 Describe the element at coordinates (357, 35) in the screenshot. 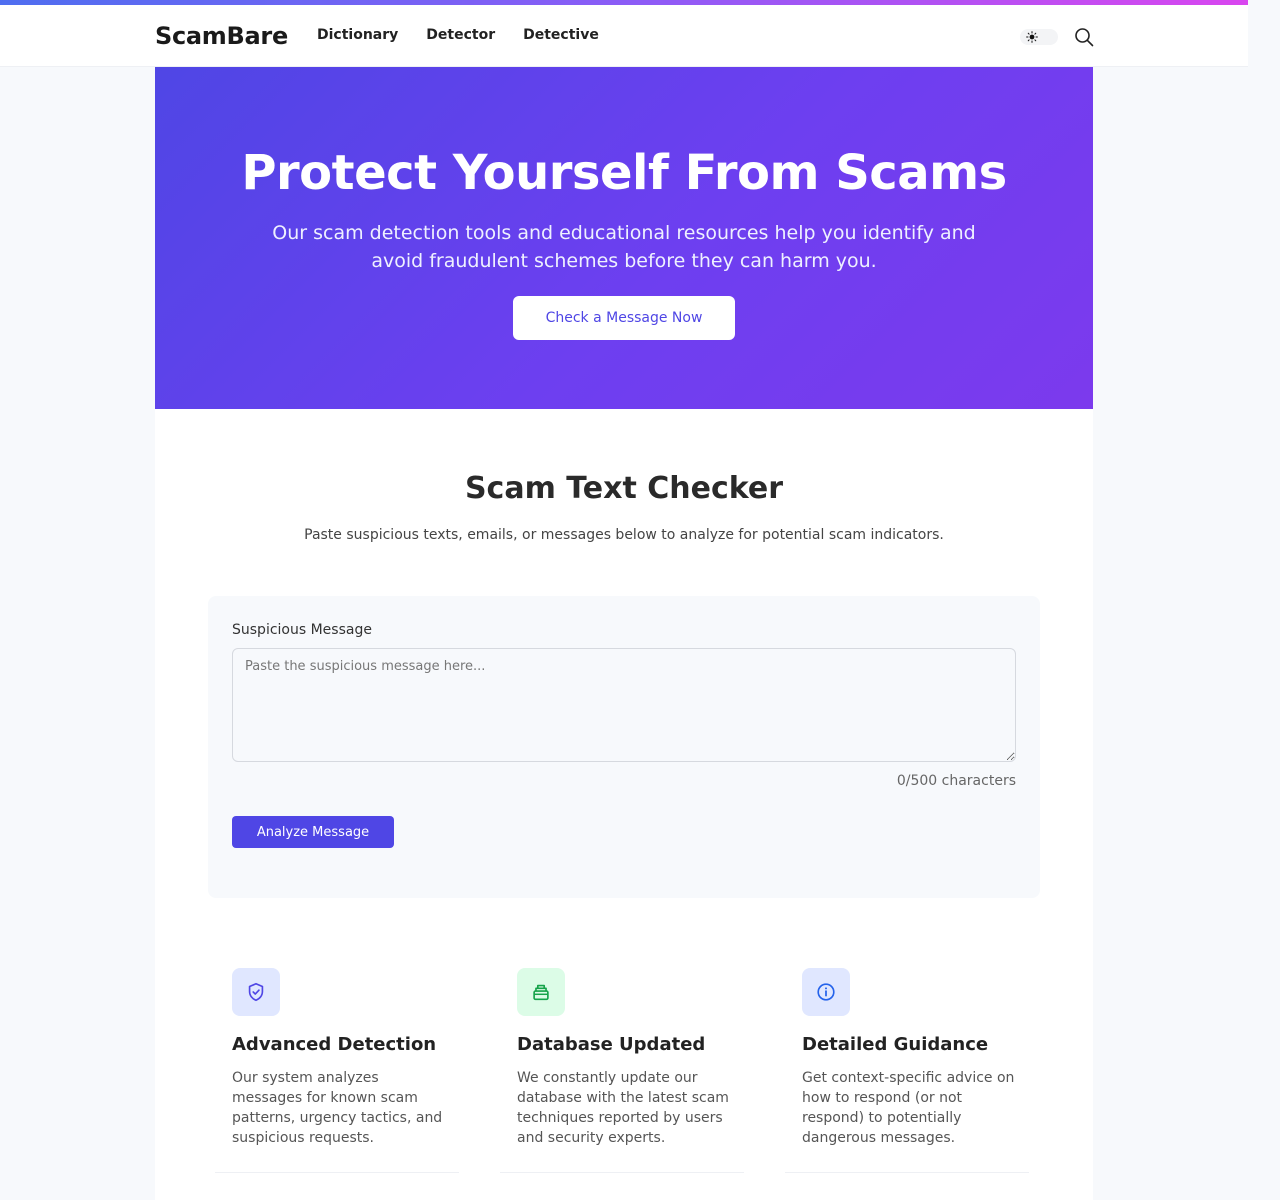

I see `nav-link-dictionary: Dictionary` at that location.